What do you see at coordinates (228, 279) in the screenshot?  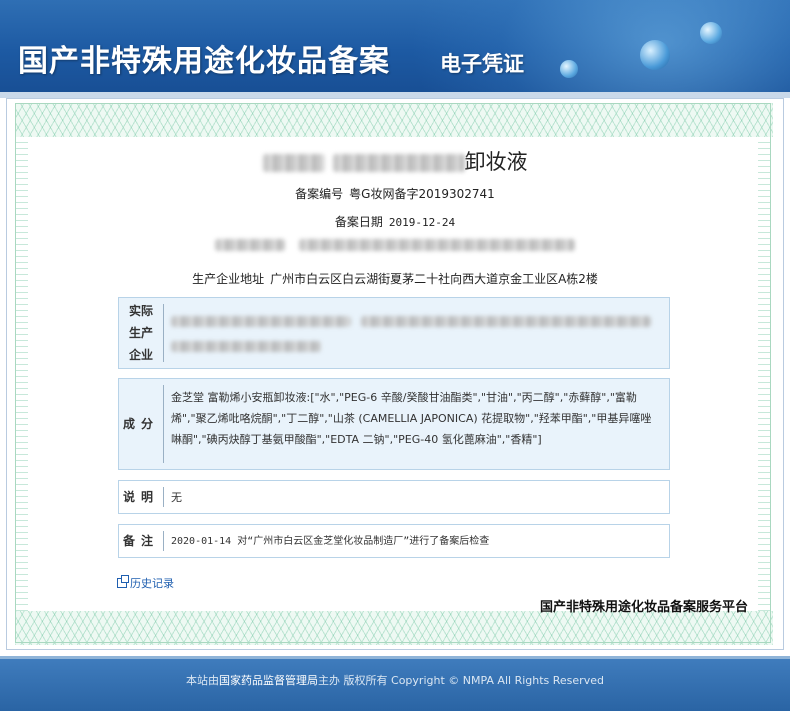 I see `address-label: 生产企业地址` at bounding box center [228, 279].